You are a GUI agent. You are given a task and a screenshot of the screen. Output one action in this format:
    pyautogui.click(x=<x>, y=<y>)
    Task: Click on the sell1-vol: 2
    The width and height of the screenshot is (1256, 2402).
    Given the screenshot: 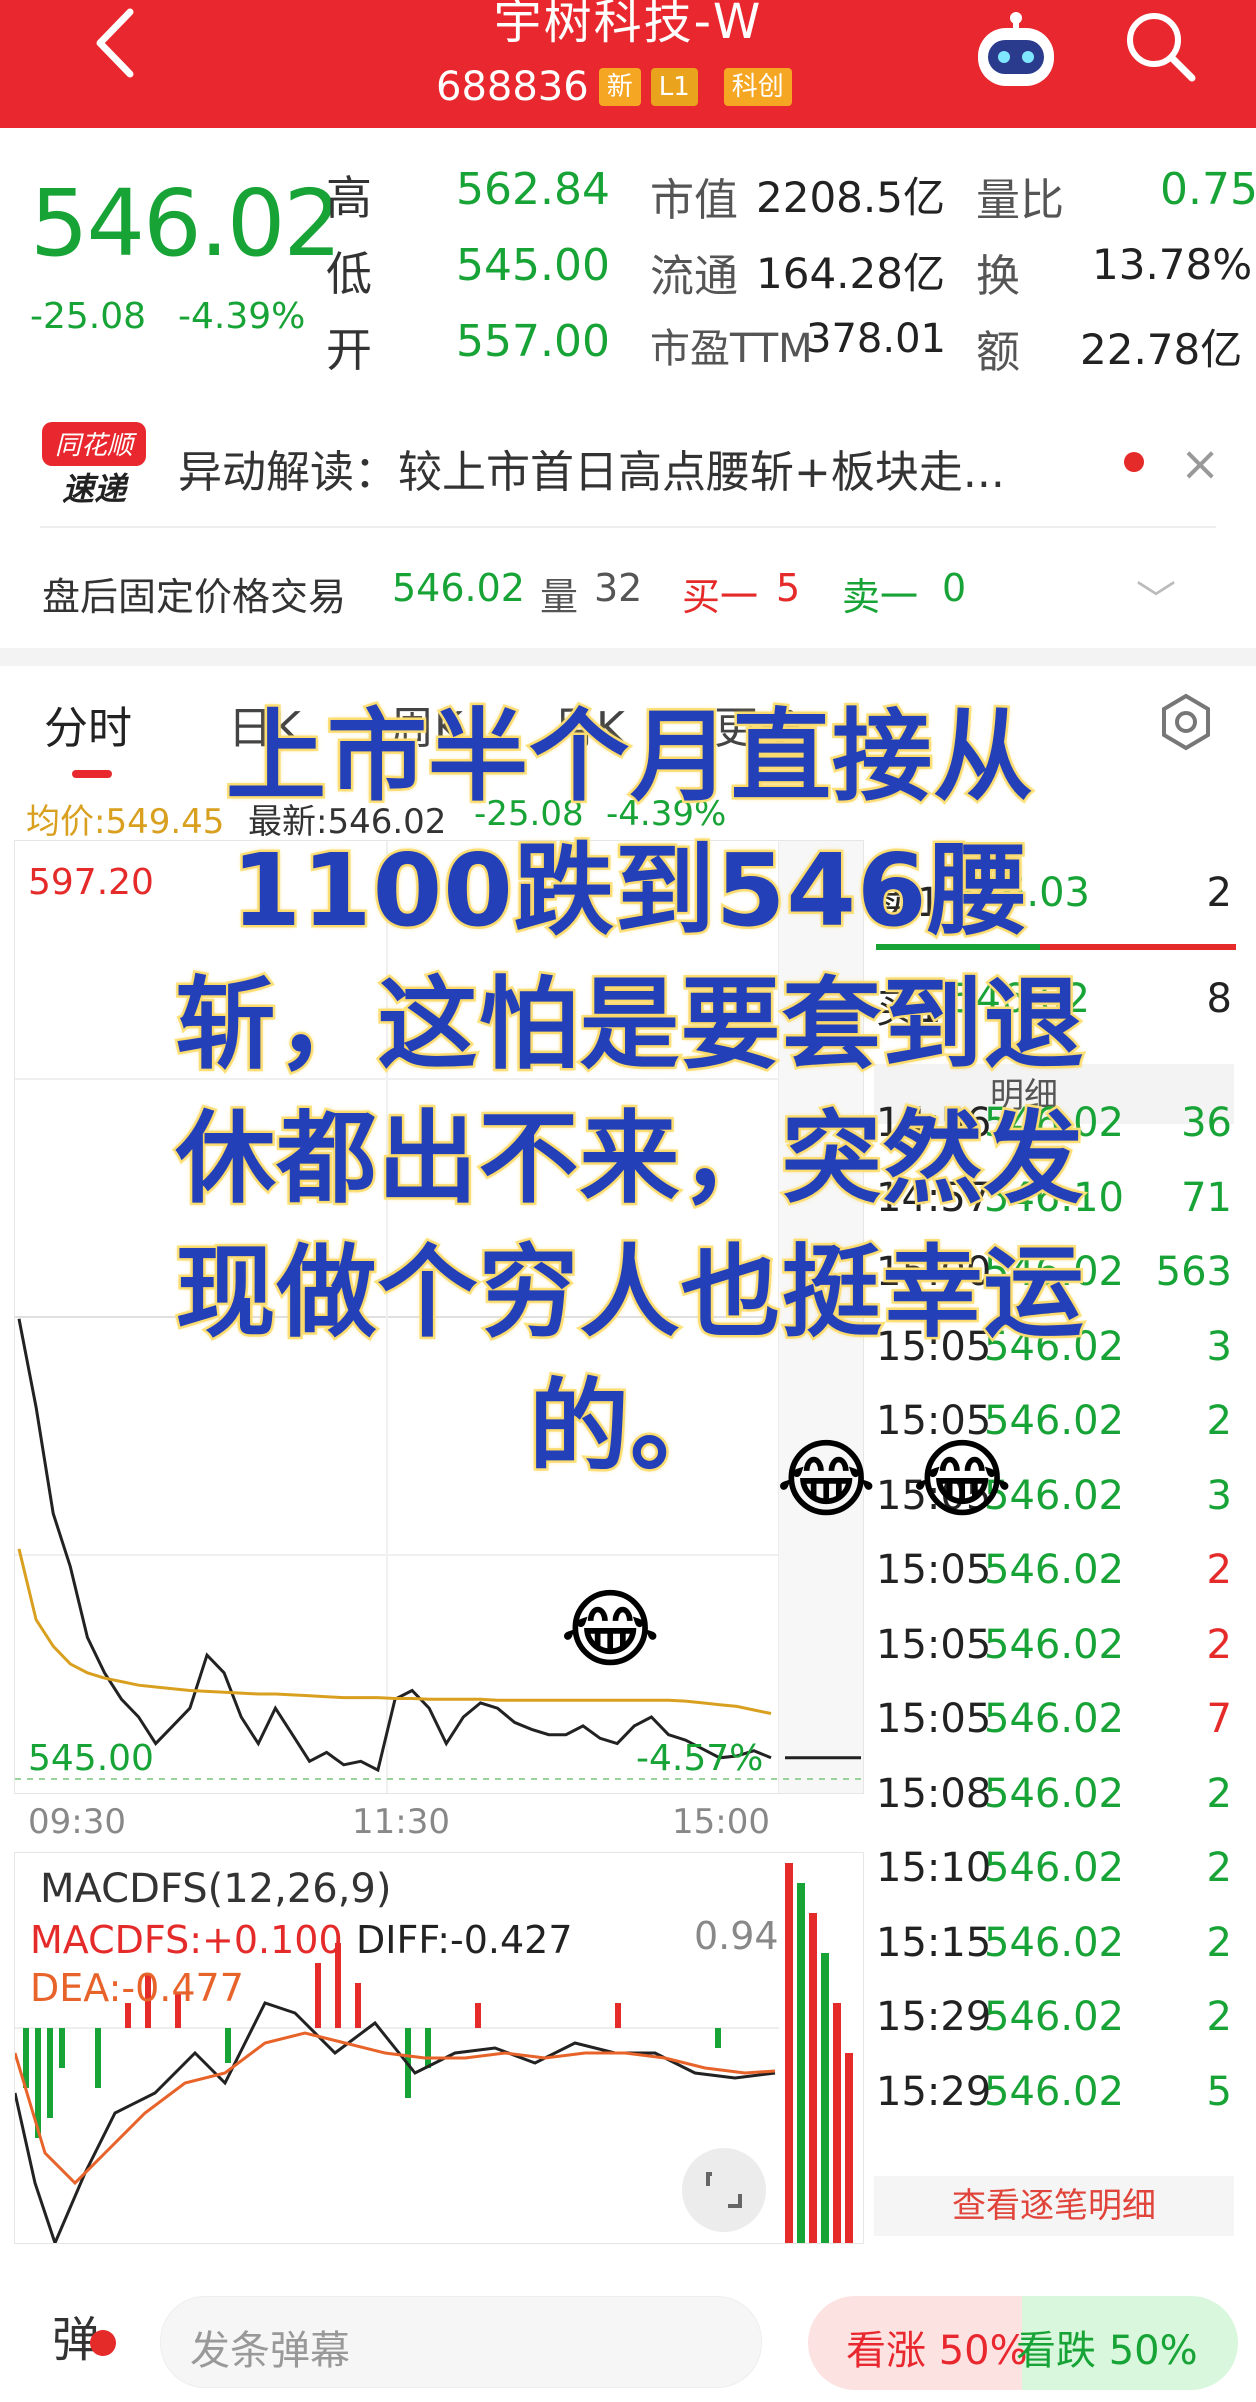 What is the action you would take?
    pyautogui.click(x=1219, y=893)
    